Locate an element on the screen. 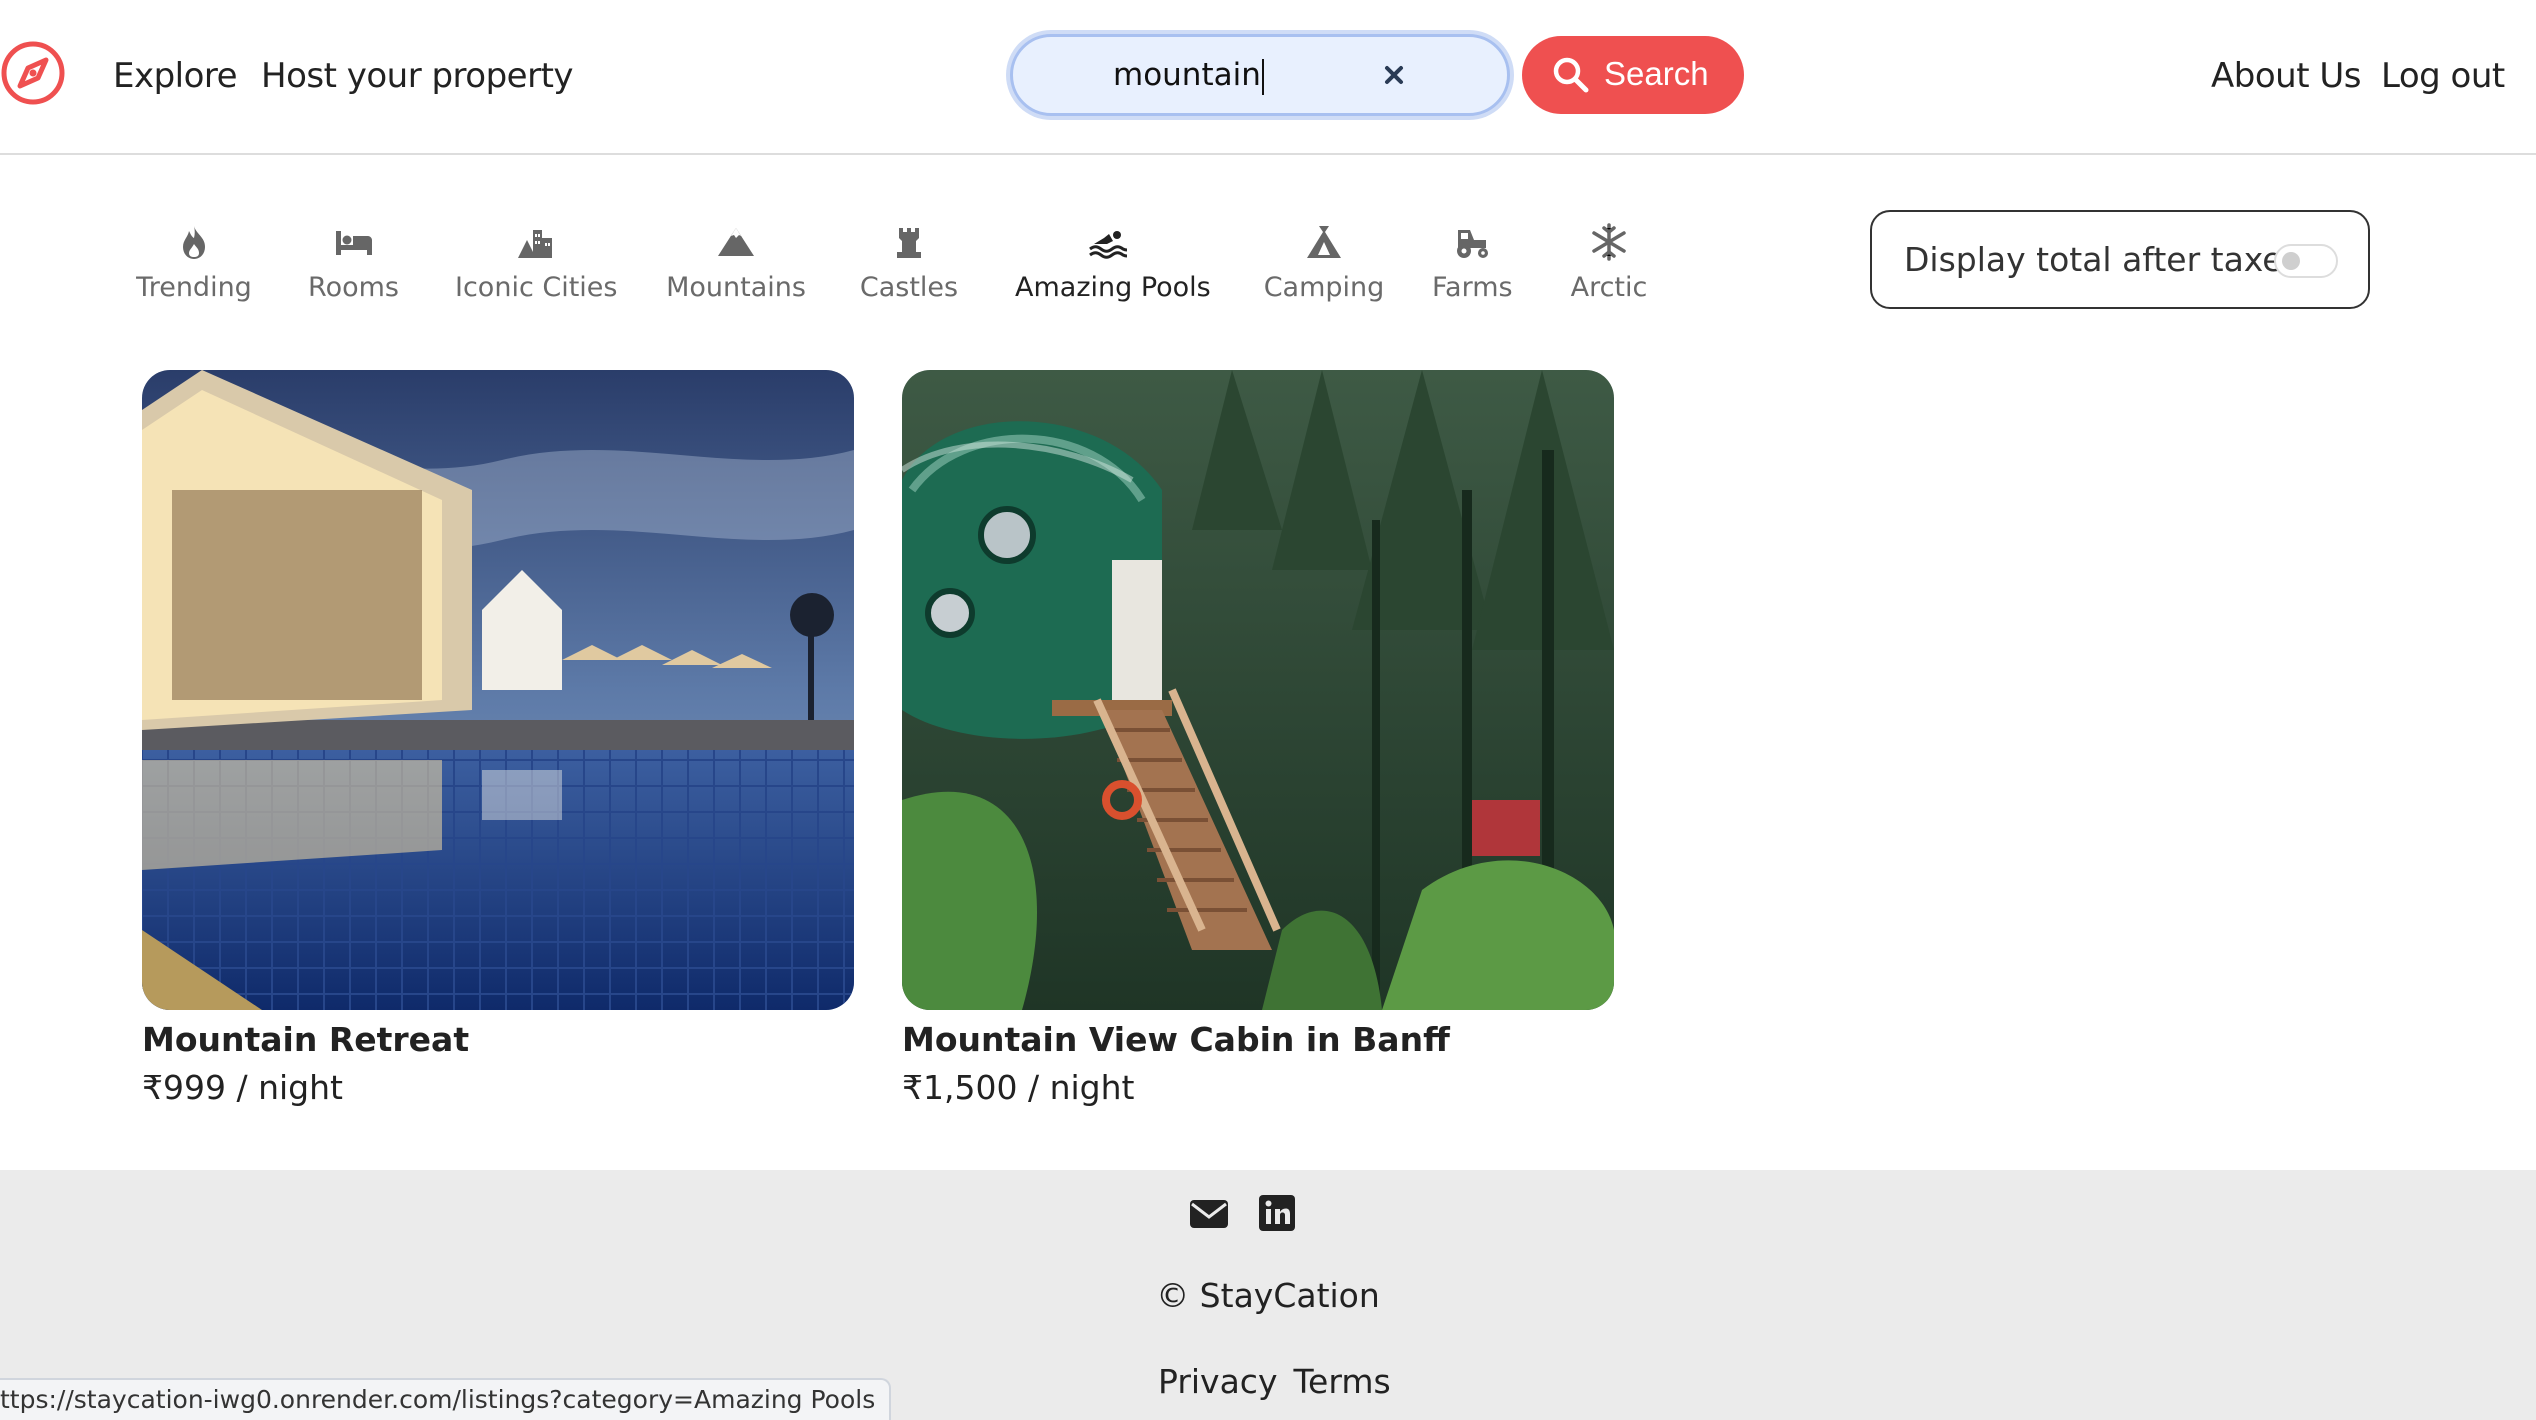 The image size is (2536, 1420). category-label: Trending is located at coordinates (194, 287).